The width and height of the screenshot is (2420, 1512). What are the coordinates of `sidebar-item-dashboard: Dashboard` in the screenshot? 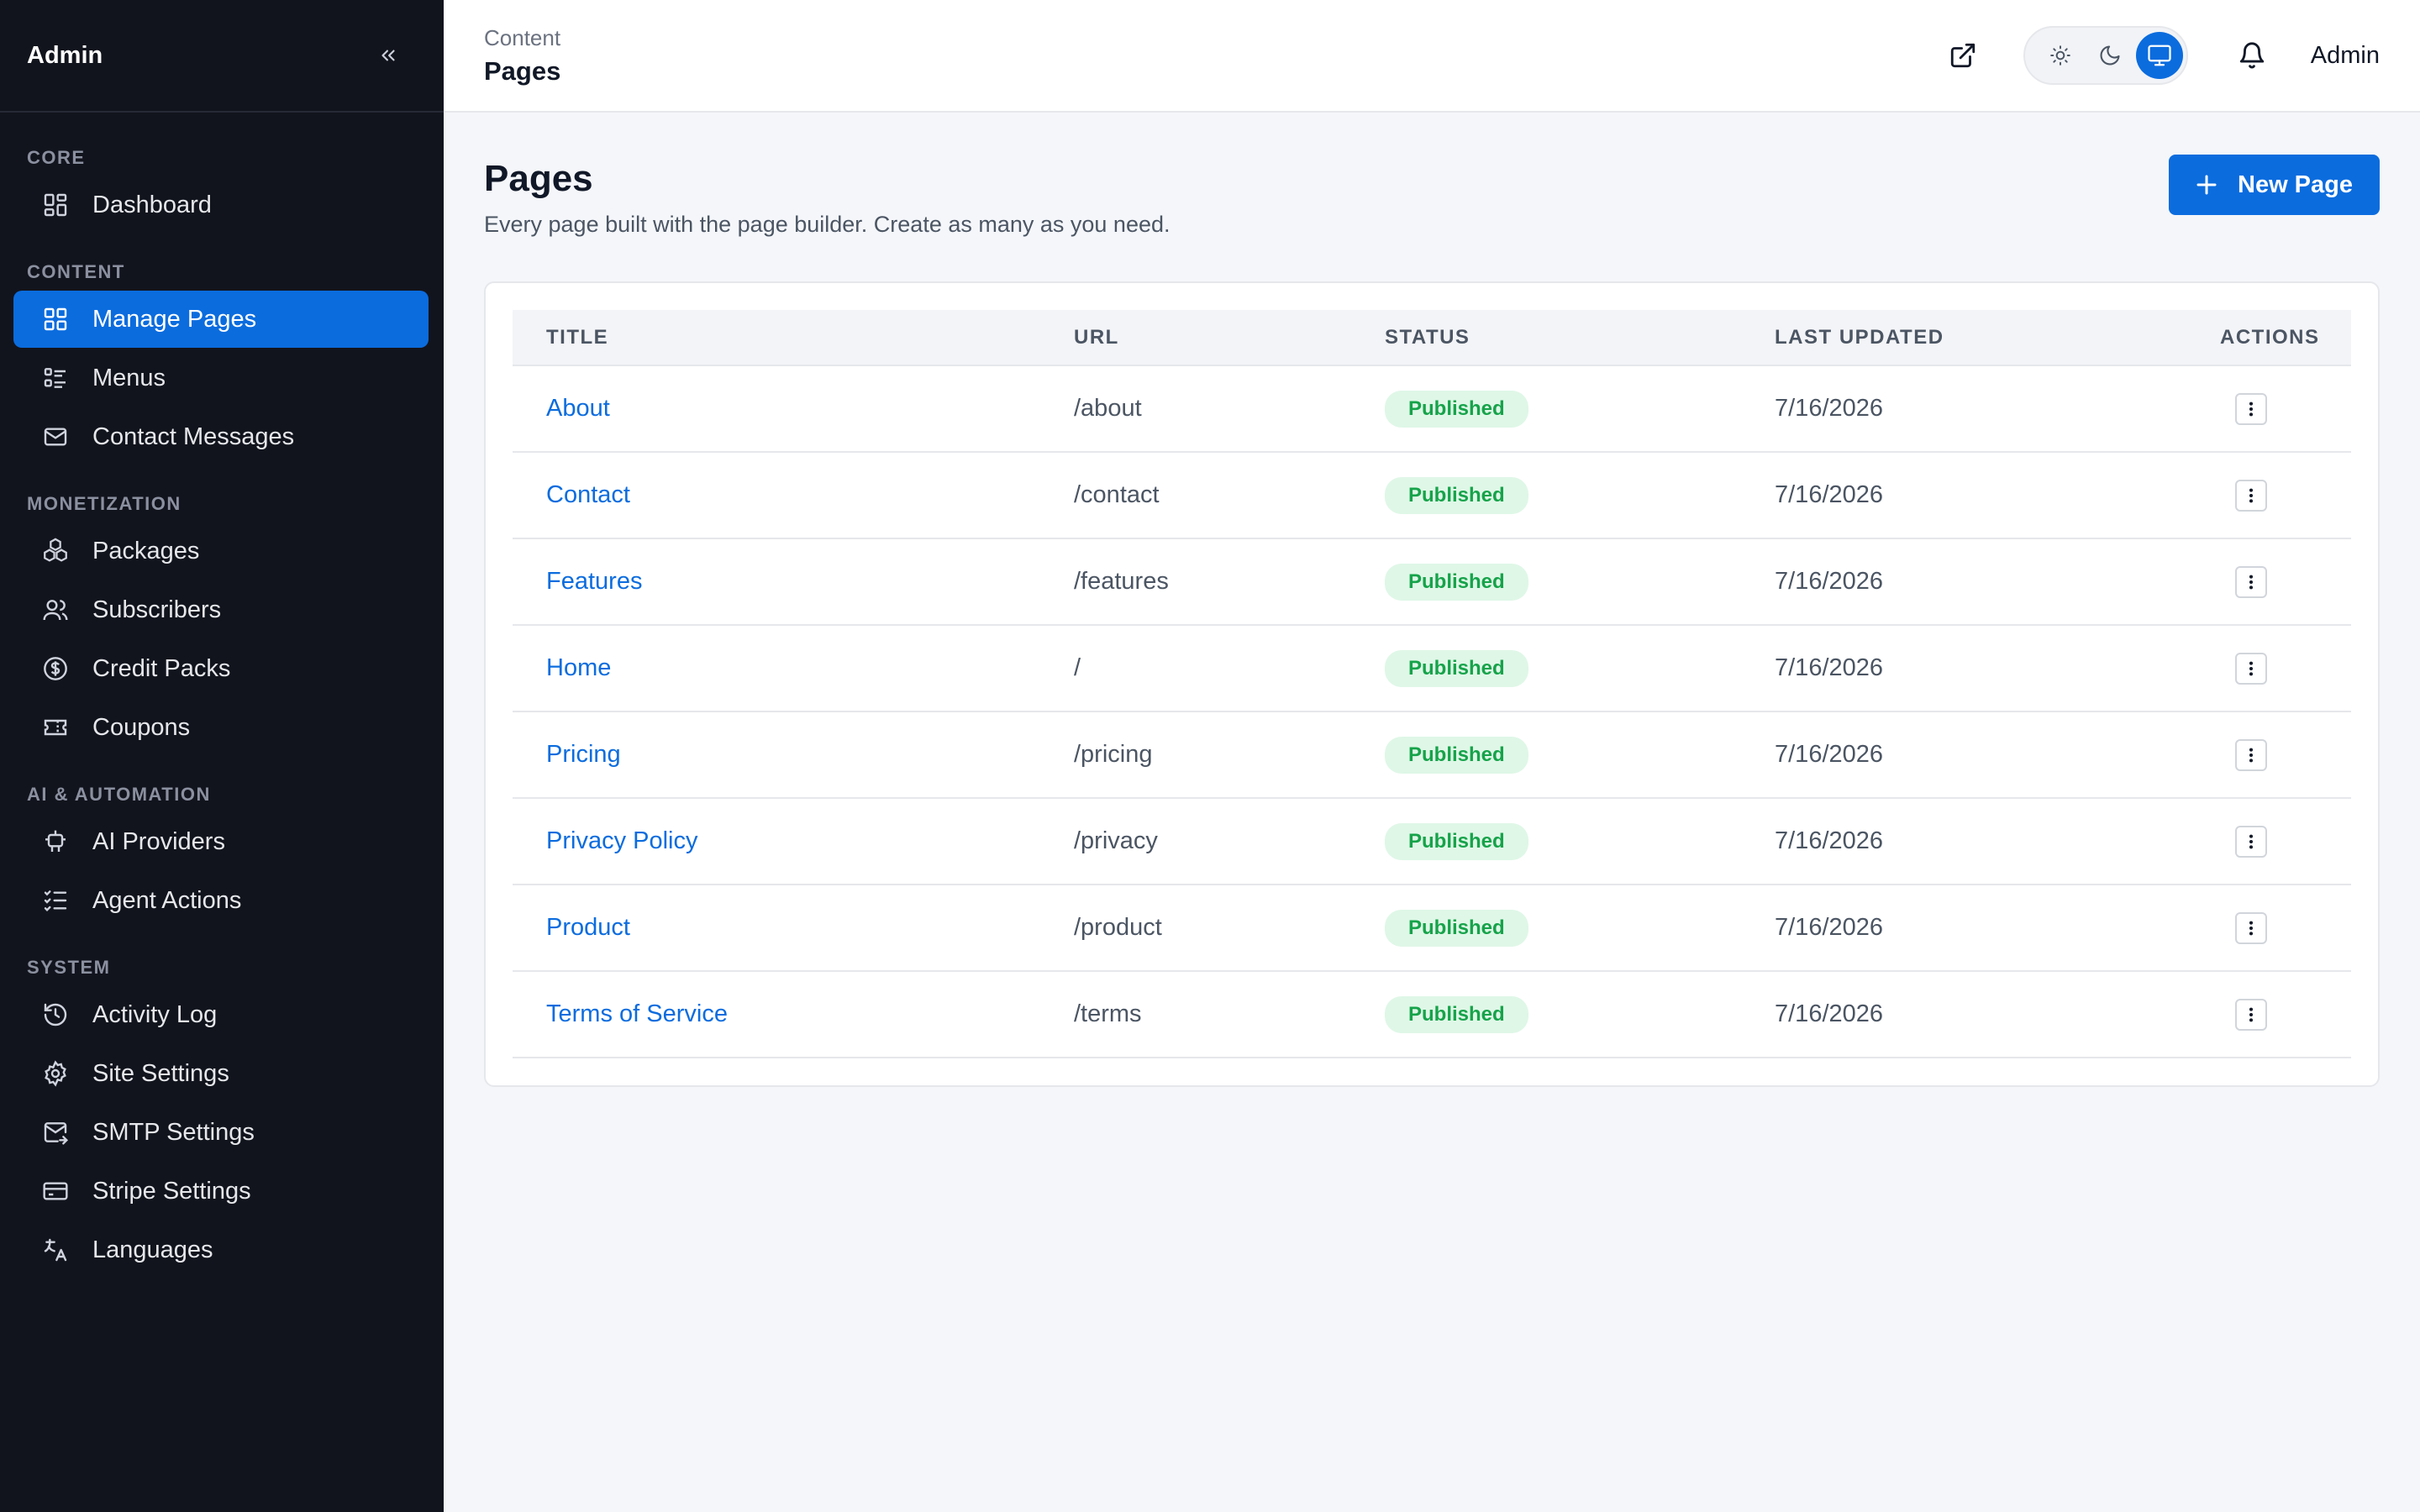 It's located at (221, 205).